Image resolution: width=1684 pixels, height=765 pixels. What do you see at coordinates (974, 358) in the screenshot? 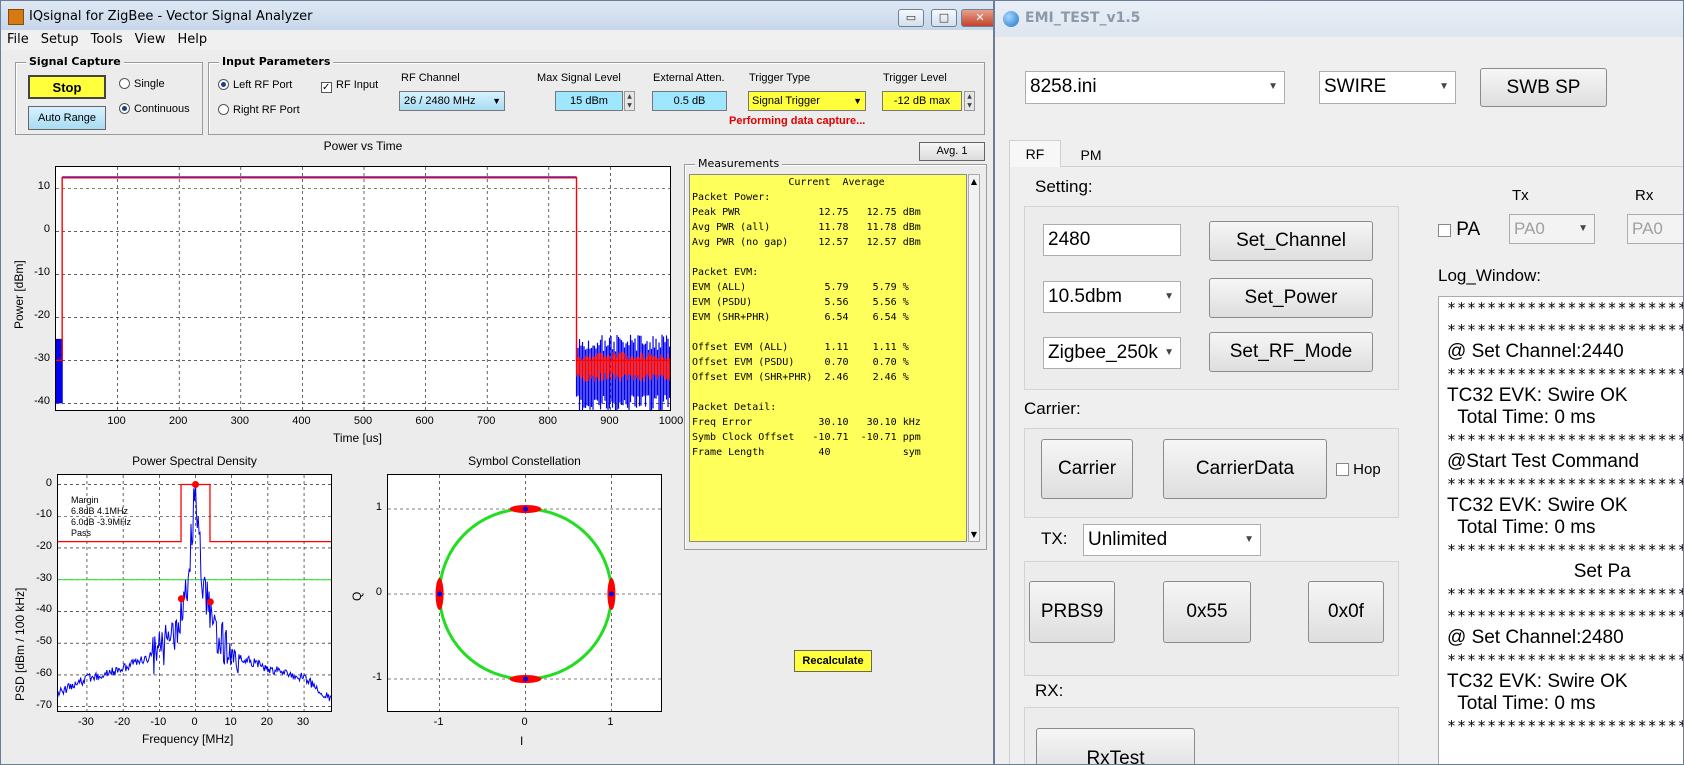
I see `measurements-scrollbar: ▲ ▼` at bounding box center [974, 358].